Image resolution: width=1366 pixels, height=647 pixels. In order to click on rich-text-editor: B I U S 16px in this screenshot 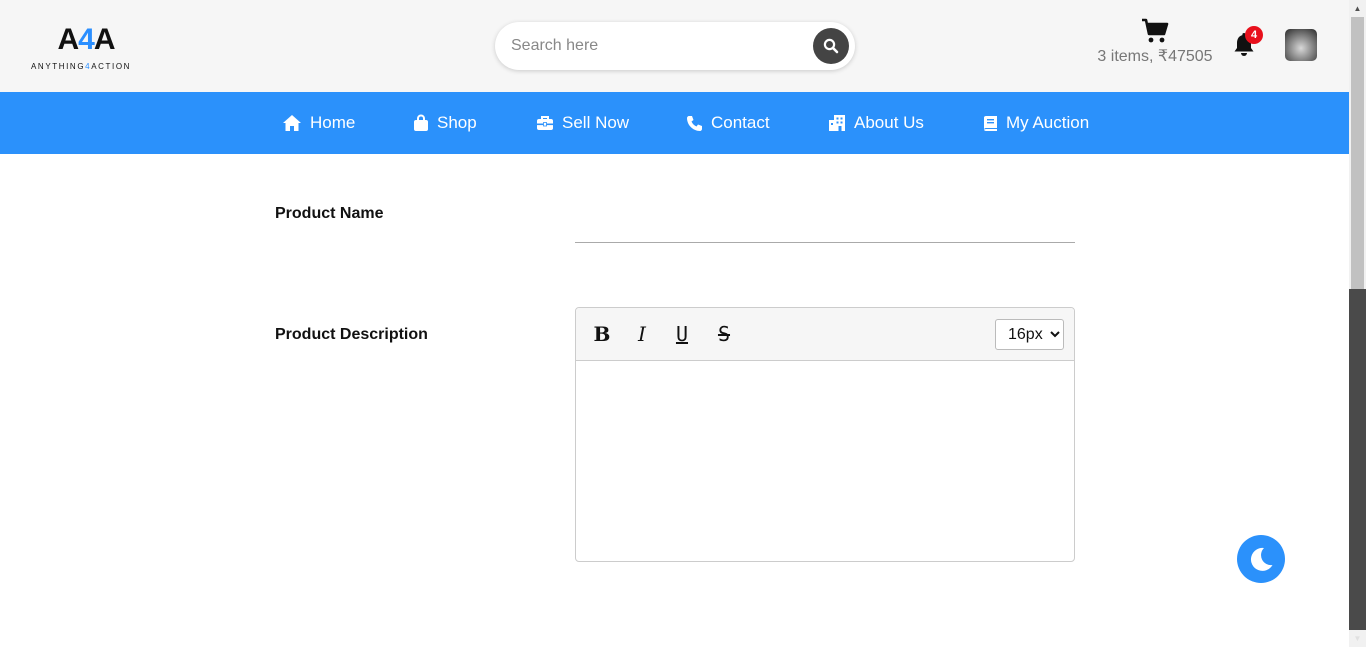, I will do `click(825, 434)`.